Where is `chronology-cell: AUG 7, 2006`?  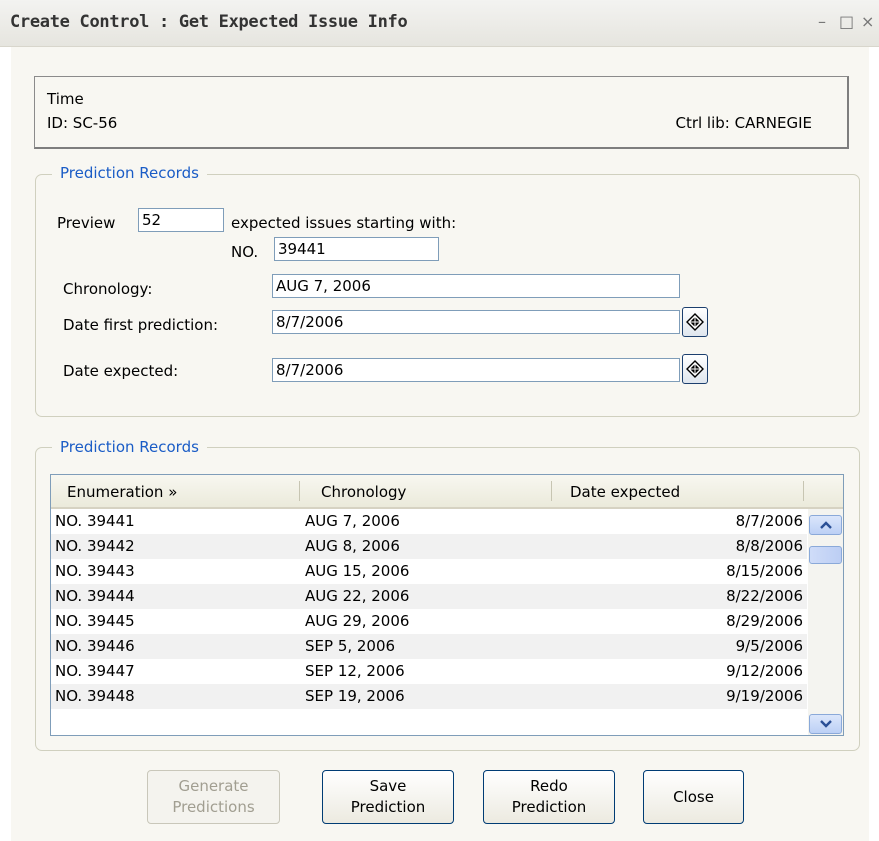 chronology-cell: AUG 7, 2006 is located at coordinates (352, 521).